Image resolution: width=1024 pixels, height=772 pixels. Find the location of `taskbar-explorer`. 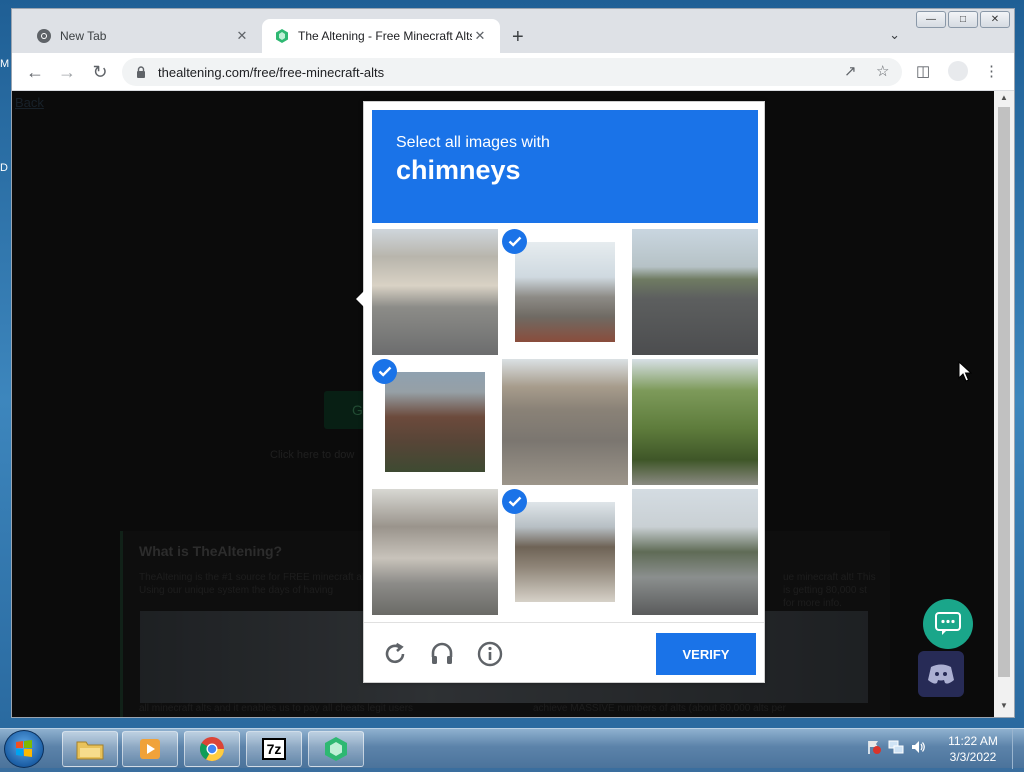

taskbar-explorer is located at coordinates (90, 749).